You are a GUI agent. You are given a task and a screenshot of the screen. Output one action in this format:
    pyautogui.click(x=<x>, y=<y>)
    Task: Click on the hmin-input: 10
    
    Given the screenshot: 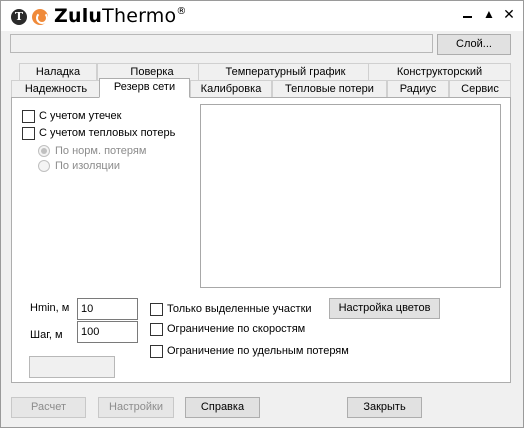 What is the action you would take?
    pyautogui.click(x=107, y=309)
    